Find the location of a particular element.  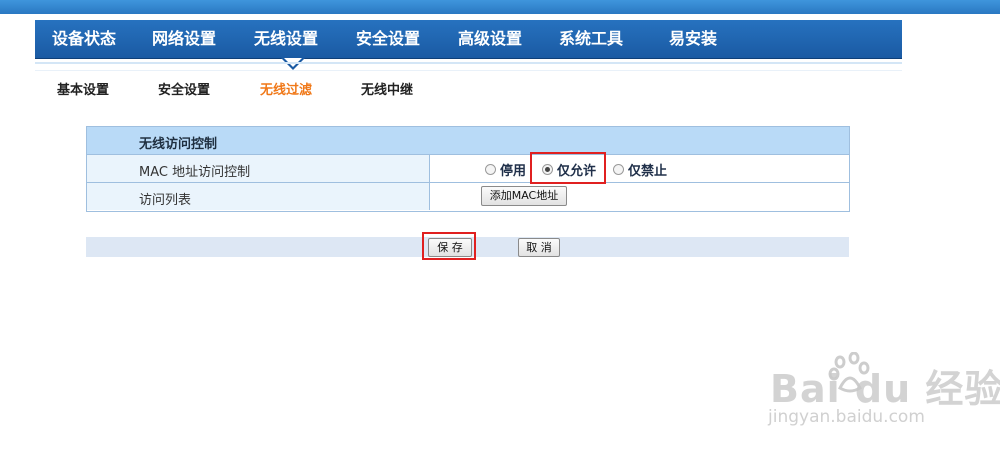

nav-item-easy-install: 易安装 is located at coordinates (693, 39).